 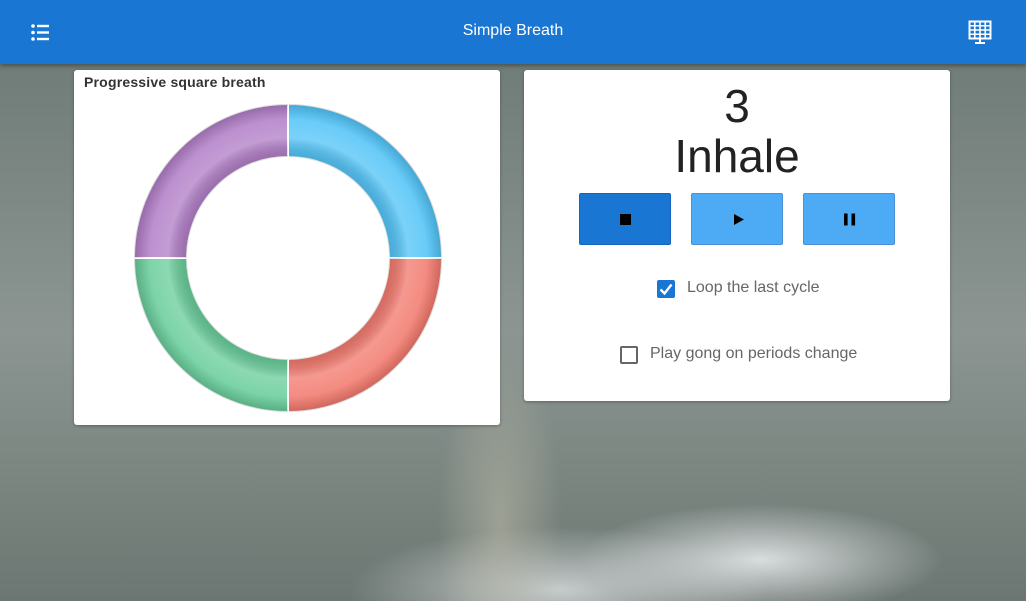 I want to click on stop-icon, so click(x=625, y=219).